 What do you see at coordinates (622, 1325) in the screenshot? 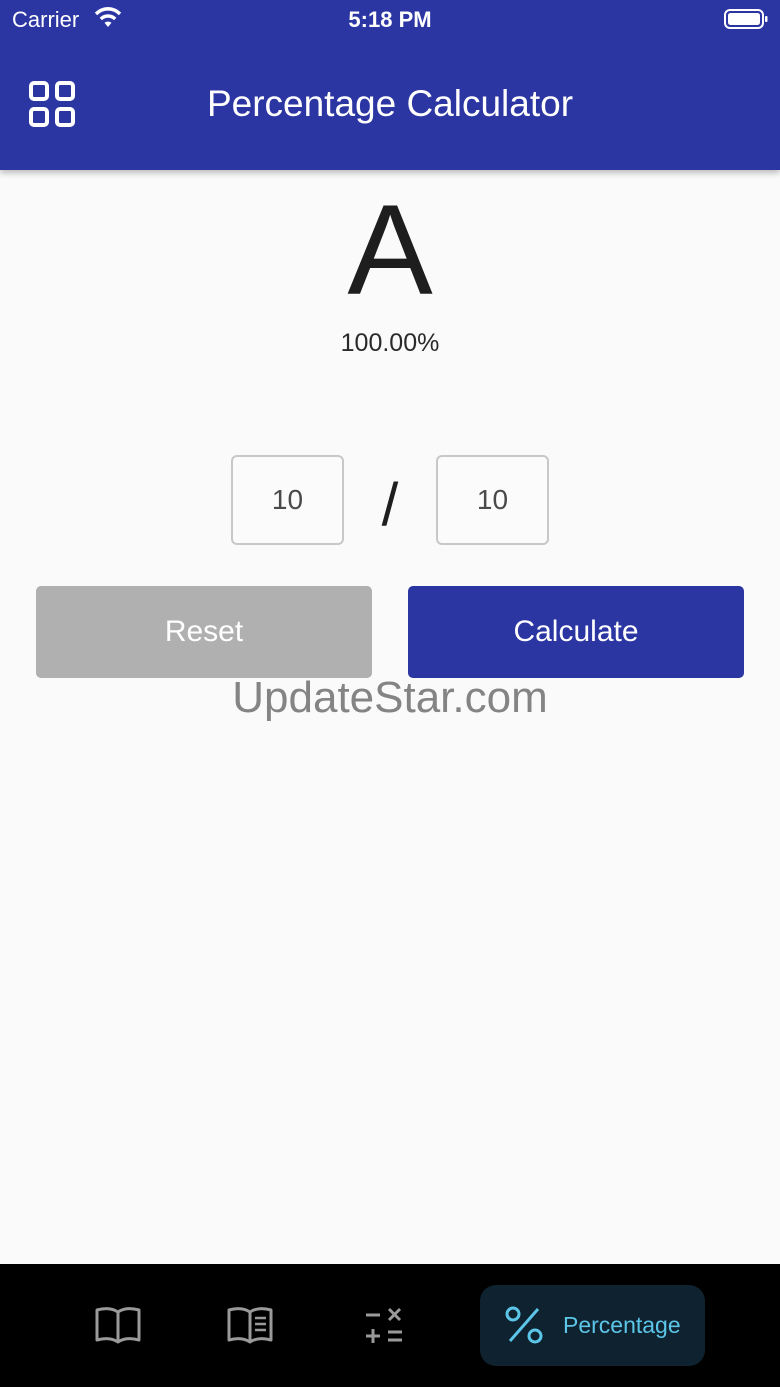
I see `nav-item-label: Percentage` at bounding box center [622, 1325].